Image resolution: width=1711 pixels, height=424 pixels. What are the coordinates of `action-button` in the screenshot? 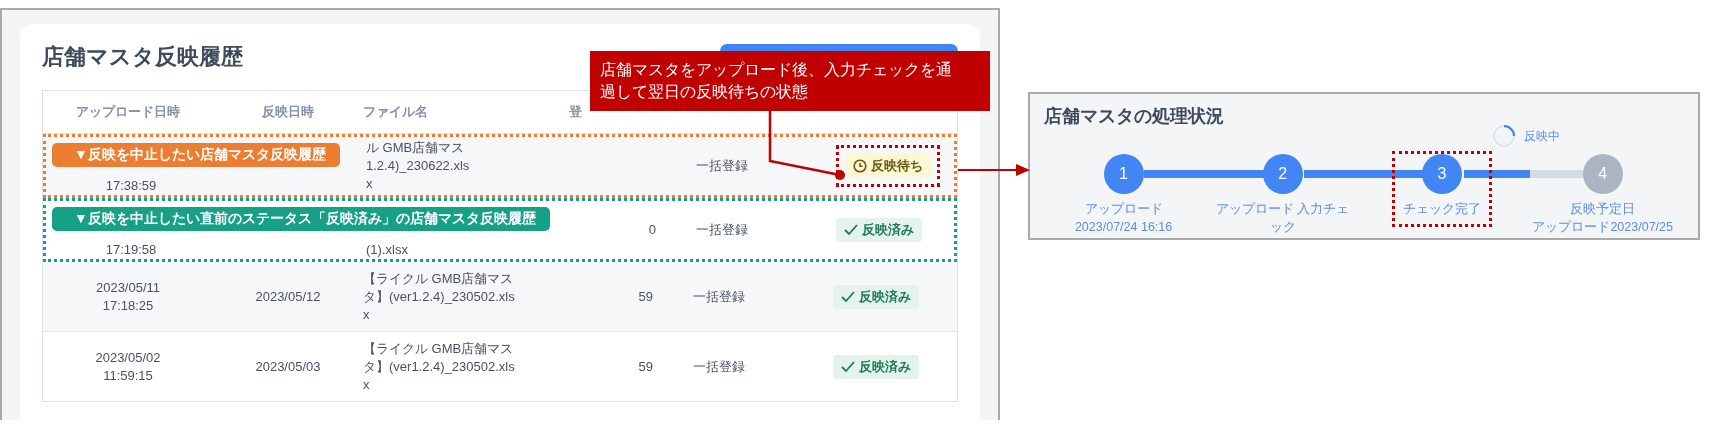 It's located at (839, 47).